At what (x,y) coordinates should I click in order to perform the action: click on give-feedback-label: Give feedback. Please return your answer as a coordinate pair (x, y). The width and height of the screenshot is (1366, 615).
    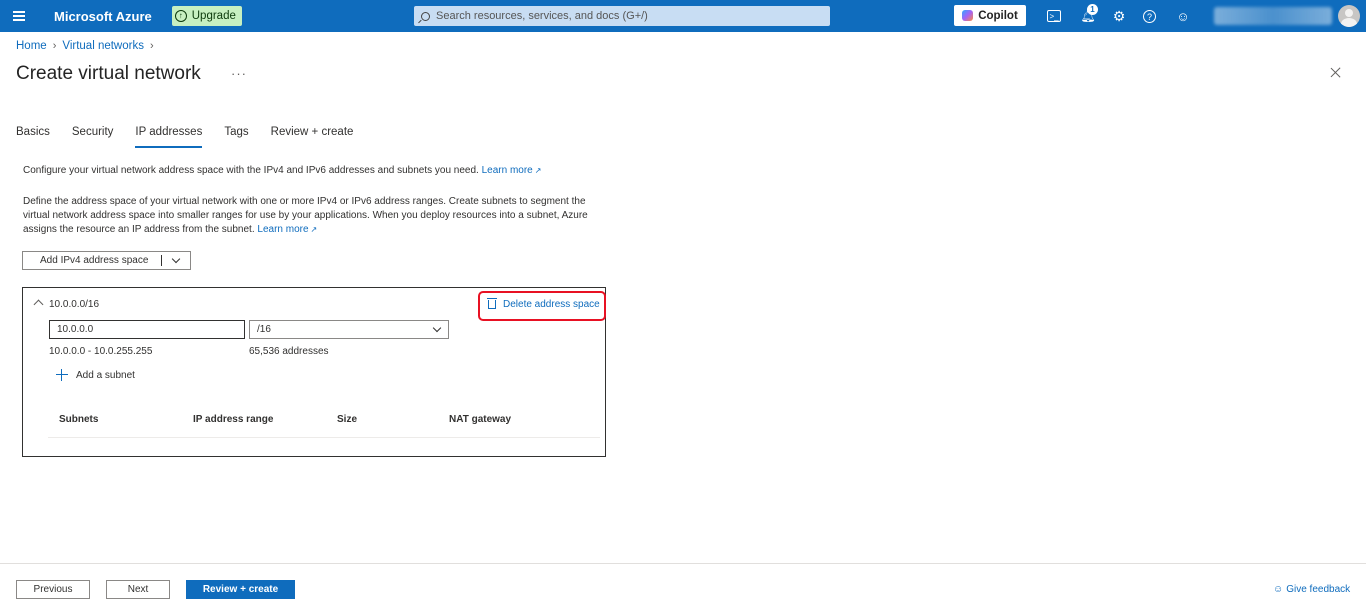
    Looking at the image, I should click on (1318, 589).